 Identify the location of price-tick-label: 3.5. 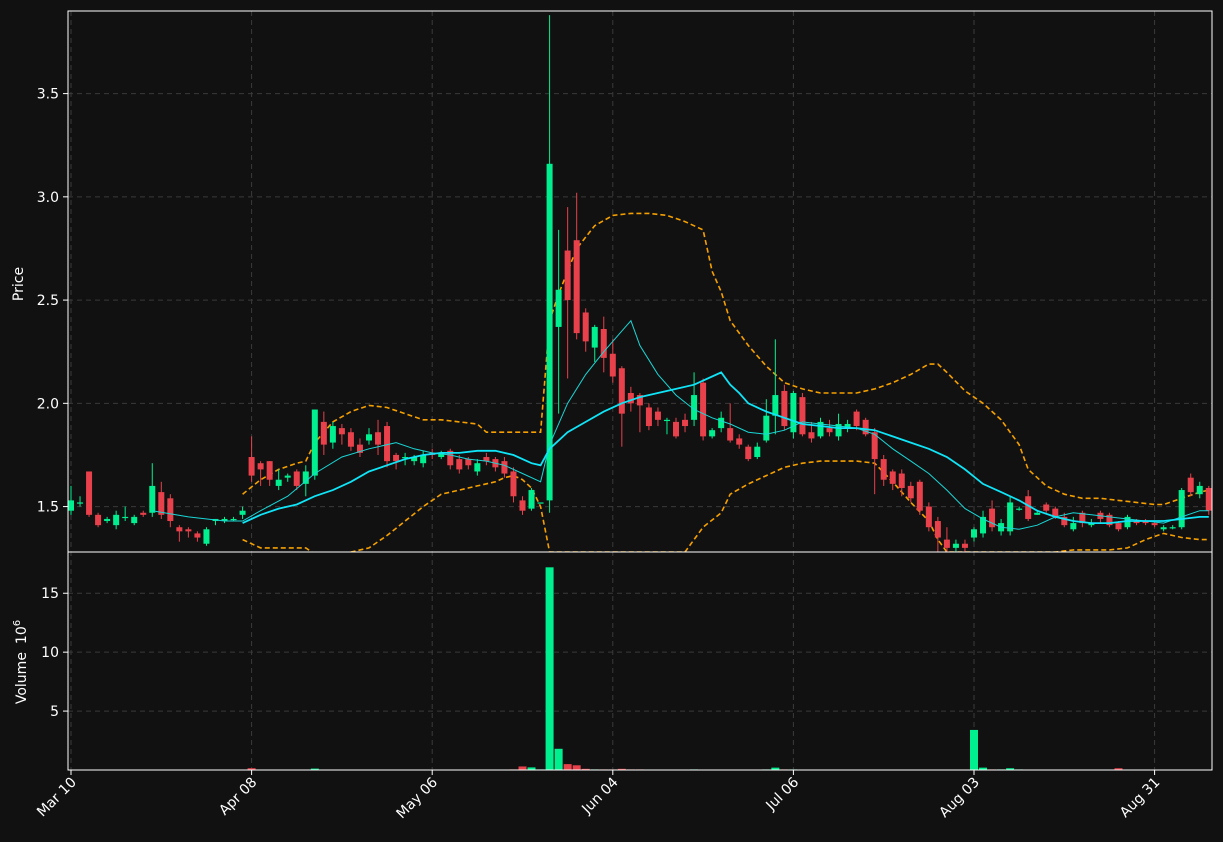
(48, 95).